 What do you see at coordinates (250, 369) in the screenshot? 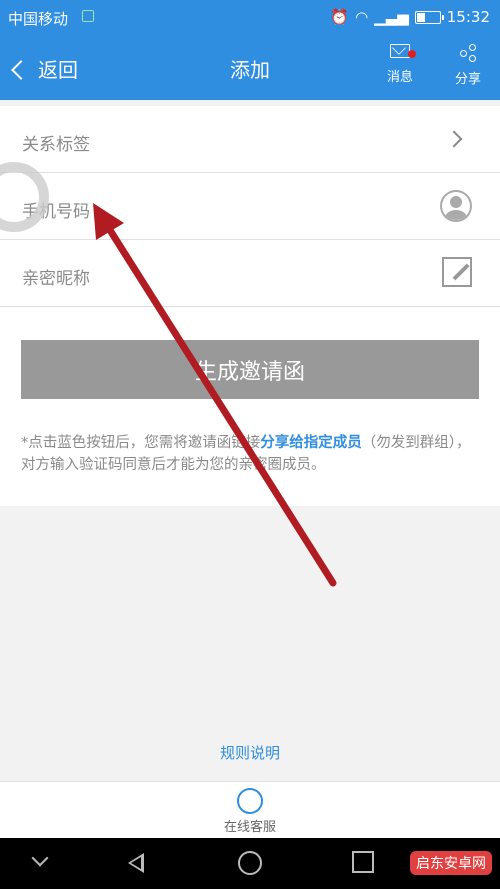
I see `generate-invitation-button: 生成邀请函` at bounding box center [250, 369].